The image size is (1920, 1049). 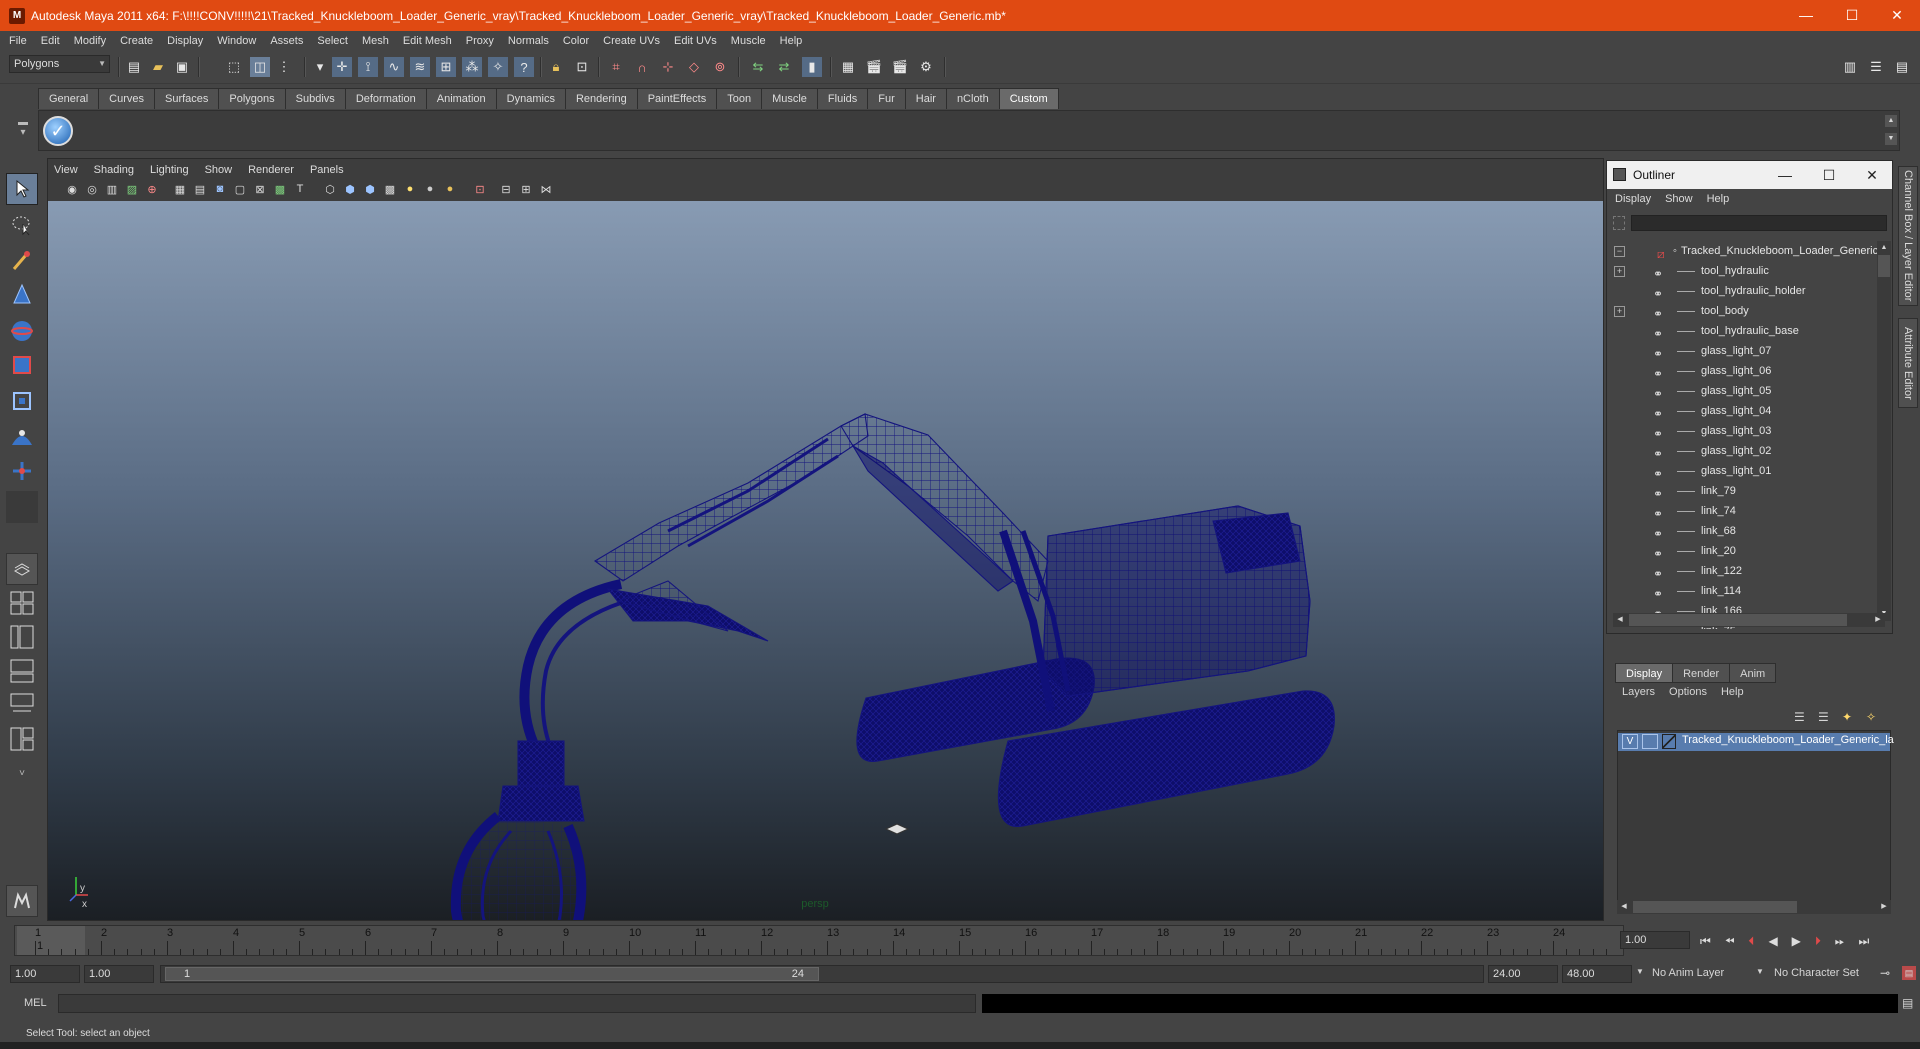 I want to click on menu-edit: Edit, so click(x=50, y=41).